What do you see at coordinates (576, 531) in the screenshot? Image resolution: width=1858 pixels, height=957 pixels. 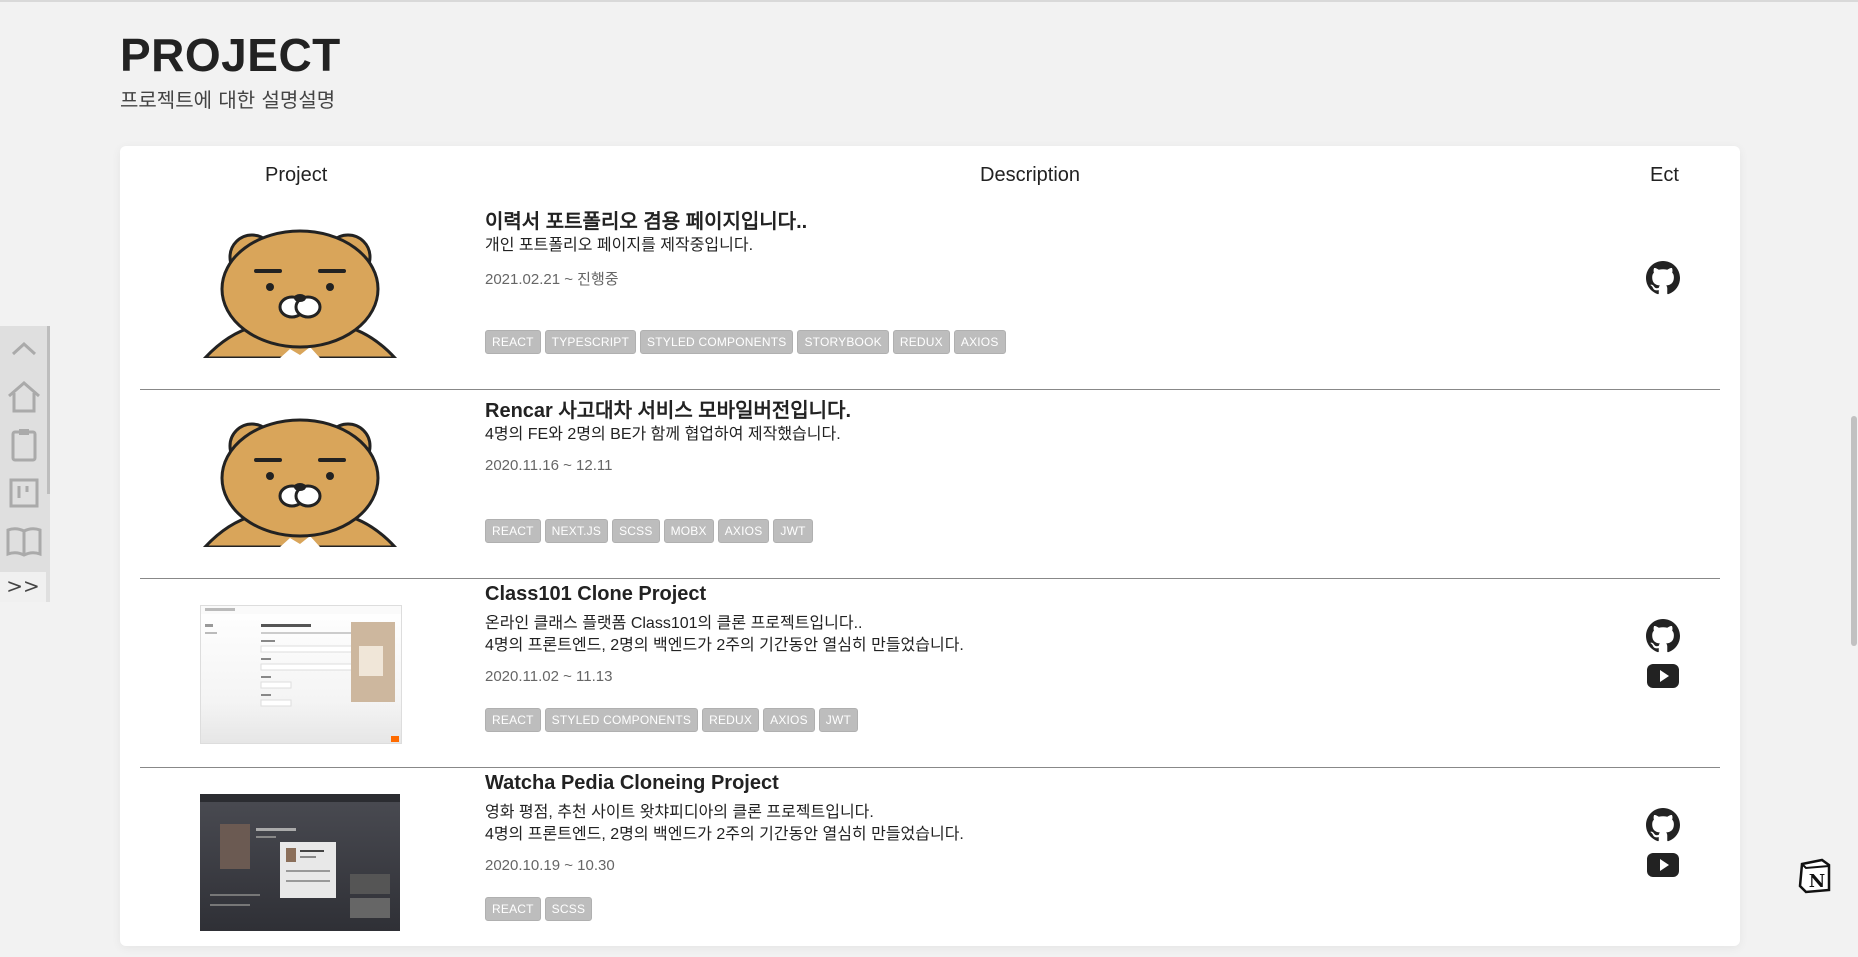 I see `tag: NEXT.JS` at bounding box center [576, 531].